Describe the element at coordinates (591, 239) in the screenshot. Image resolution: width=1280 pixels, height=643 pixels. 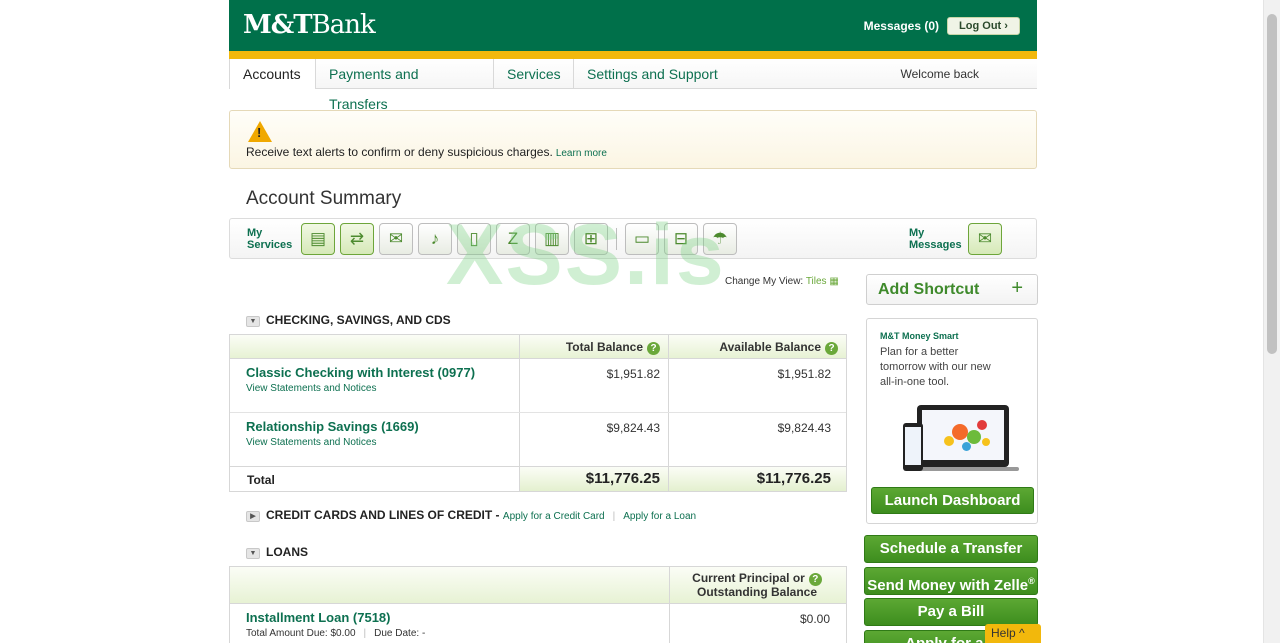
I see `gift-icon: ⊞` at that location.